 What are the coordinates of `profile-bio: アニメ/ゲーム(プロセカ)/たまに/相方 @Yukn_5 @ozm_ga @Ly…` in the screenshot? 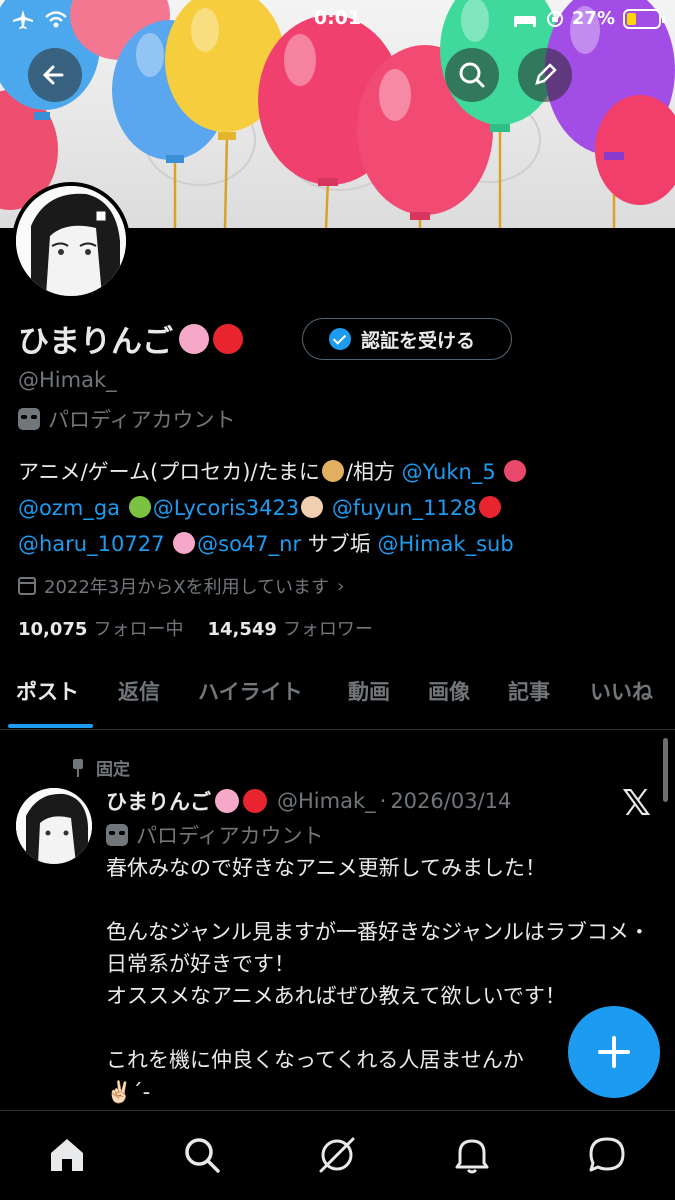 It's located at (338, 508).